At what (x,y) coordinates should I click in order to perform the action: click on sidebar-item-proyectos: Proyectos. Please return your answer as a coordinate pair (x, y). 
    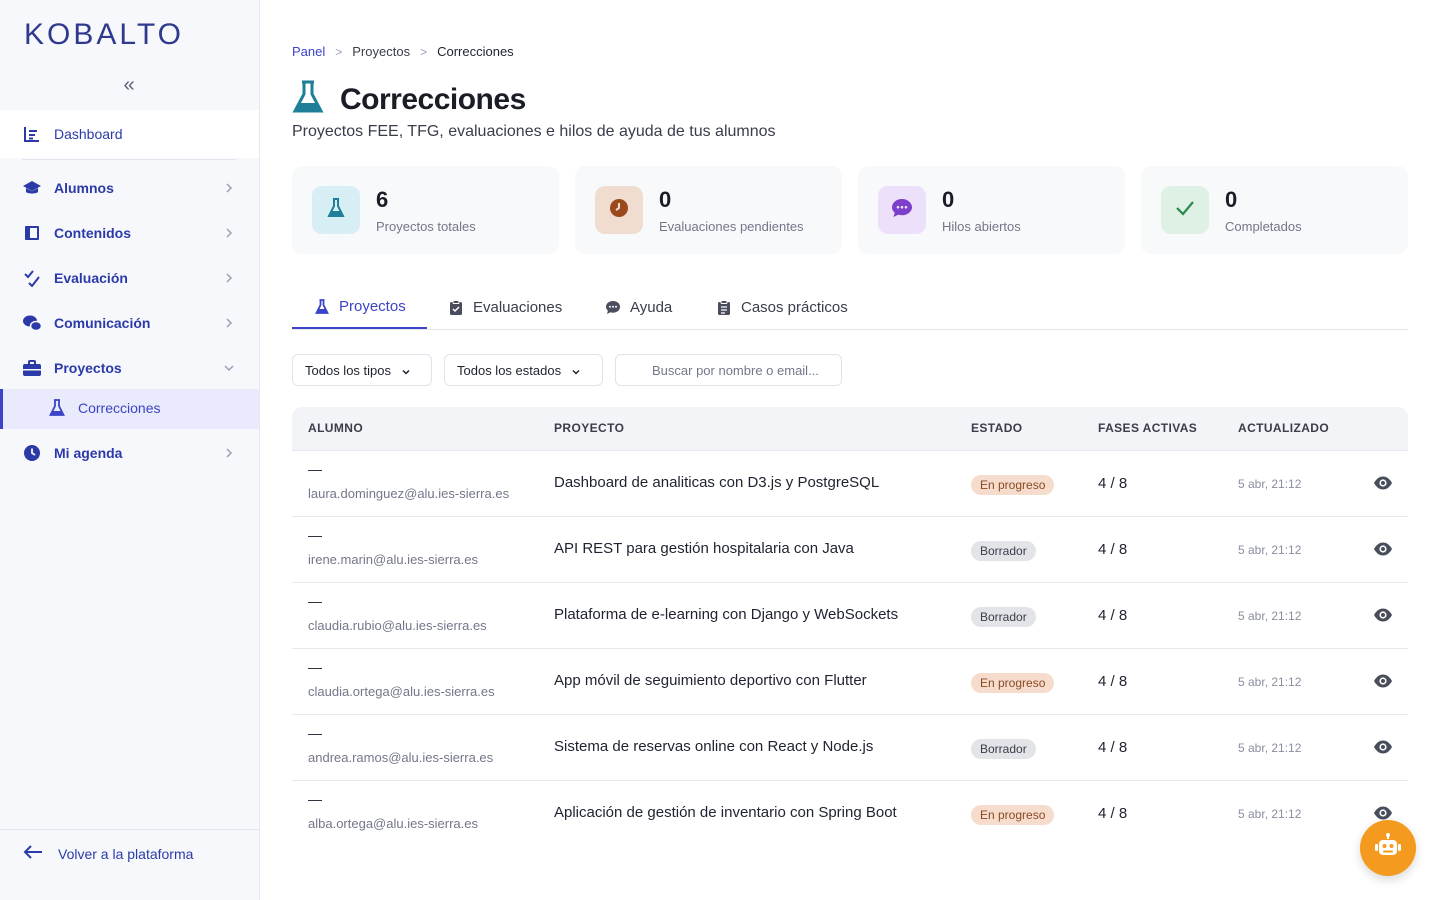
    Looking at the image, I should click on (129, 368).